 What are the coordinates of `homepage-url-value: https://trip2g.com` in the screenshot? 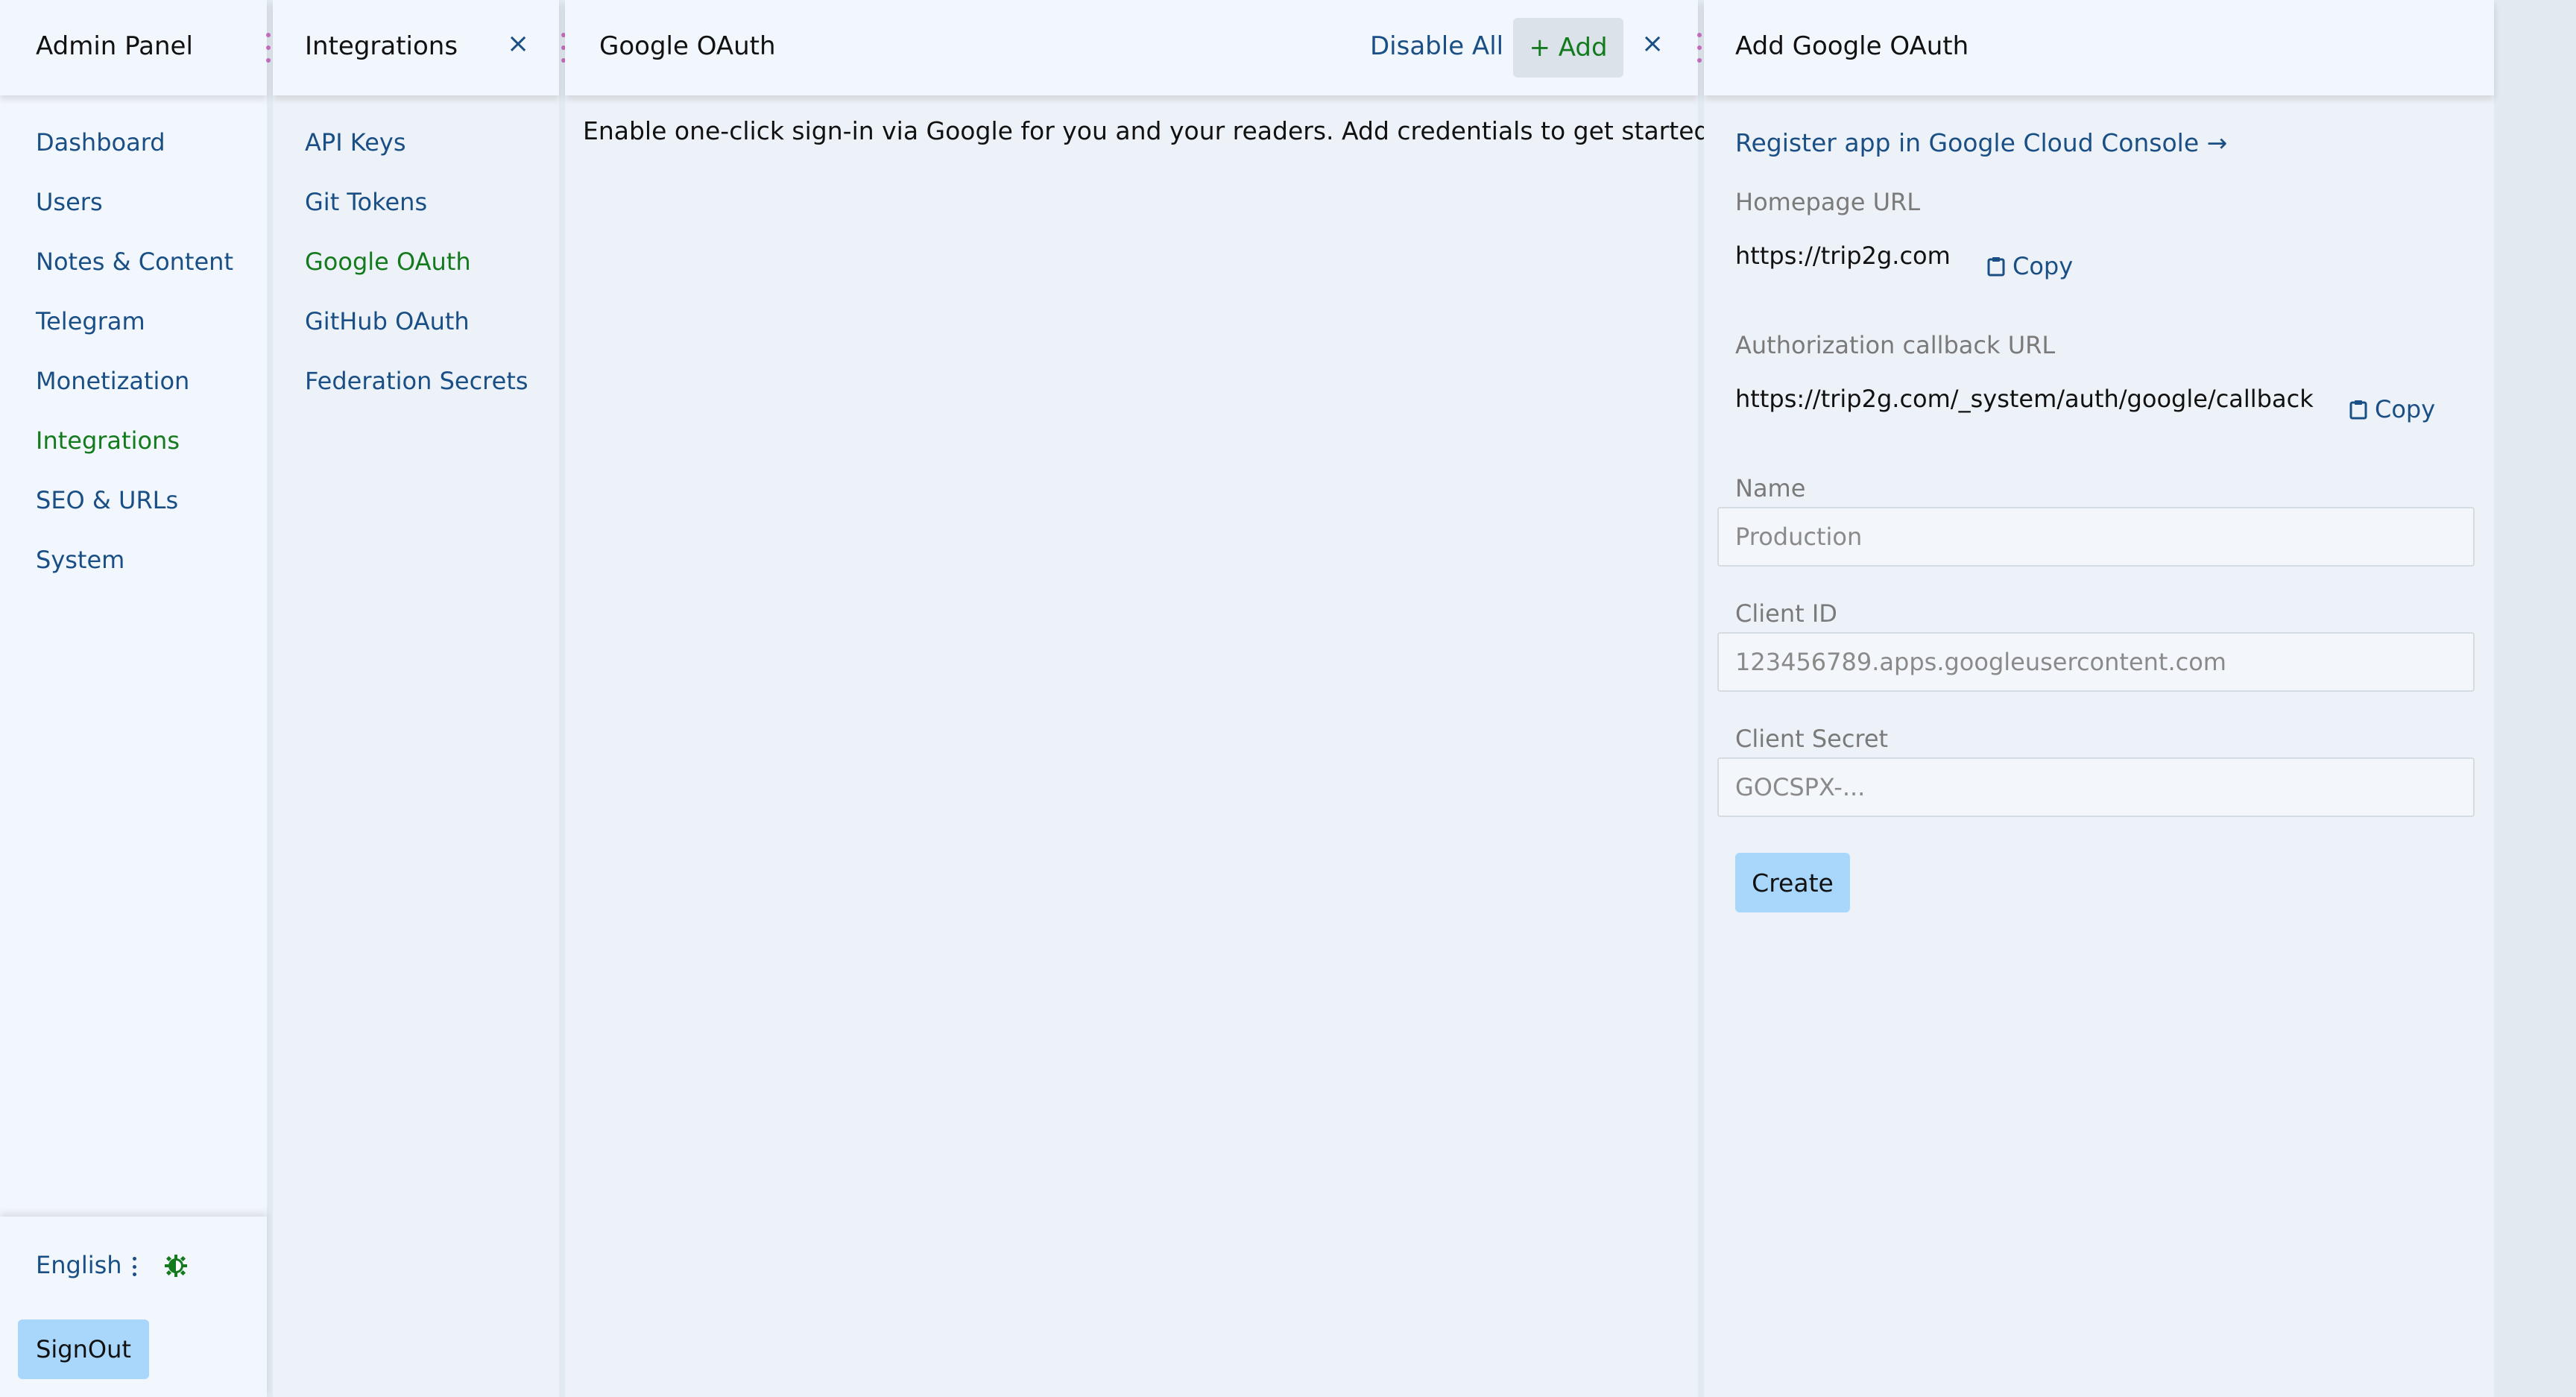 It's located at (1843, 256).